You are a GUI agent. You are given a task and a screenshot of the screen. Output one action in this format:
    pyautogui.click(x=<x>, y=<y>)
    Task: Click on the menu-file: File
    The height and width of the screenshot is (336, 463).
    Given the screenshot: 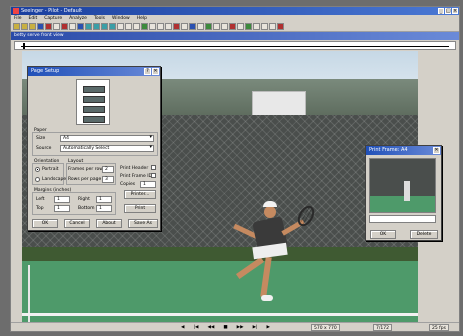 What is the action you would take?
    pyautogui.click(x=18, y=18)
    